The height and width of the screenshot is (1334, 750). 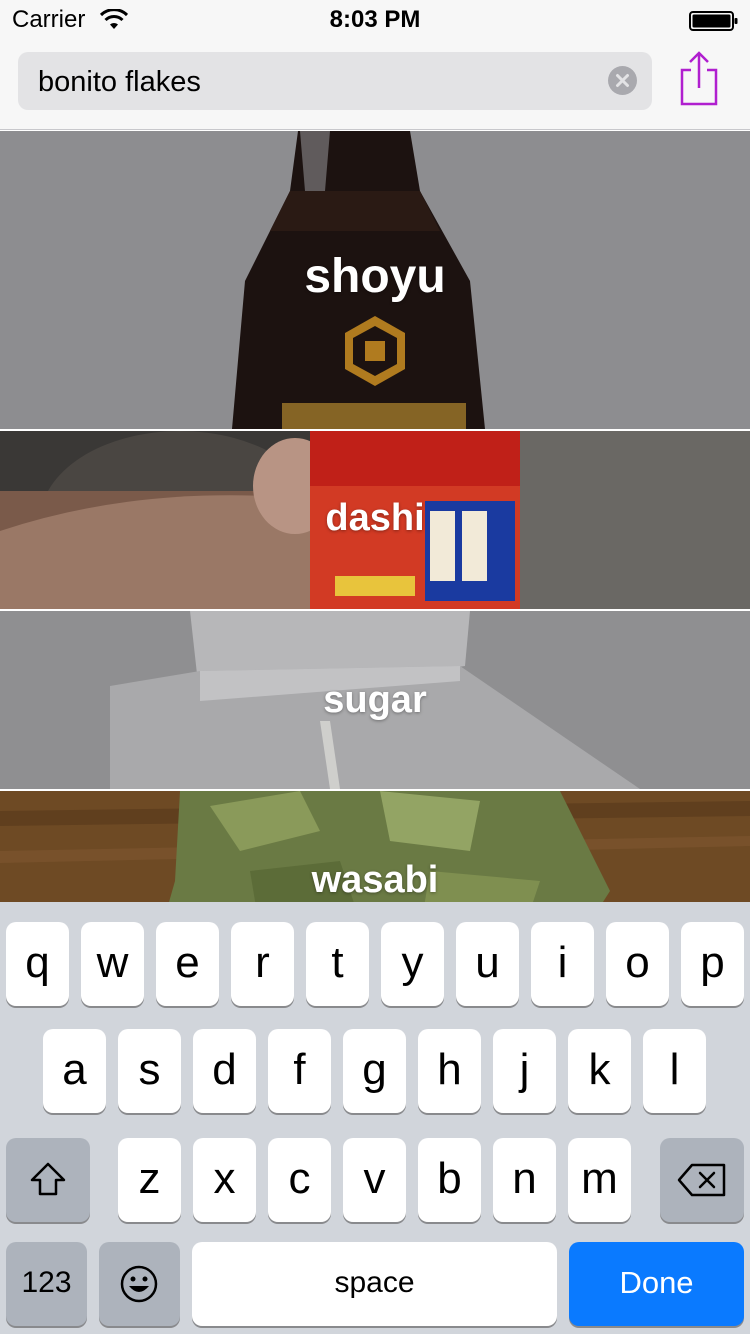 I want to click on battery-icon, so click(x=713, y=21).